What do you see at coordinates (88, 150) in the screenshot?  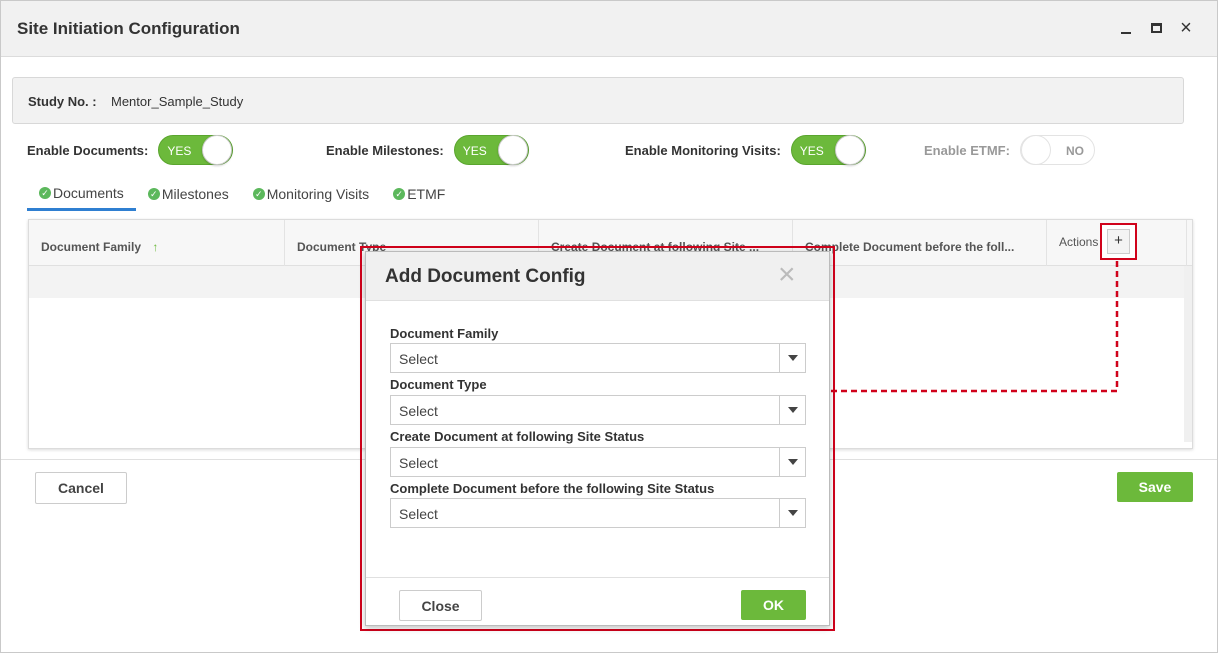 I see `enable-documents-label: Enable Documents:` at bounding box center [88, 150].